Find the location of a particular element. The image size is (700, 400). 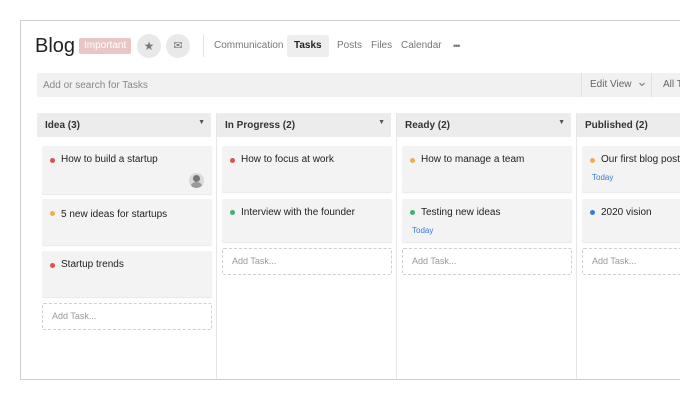

task-title: Testing new ideas is located at coordinates (461, 212).